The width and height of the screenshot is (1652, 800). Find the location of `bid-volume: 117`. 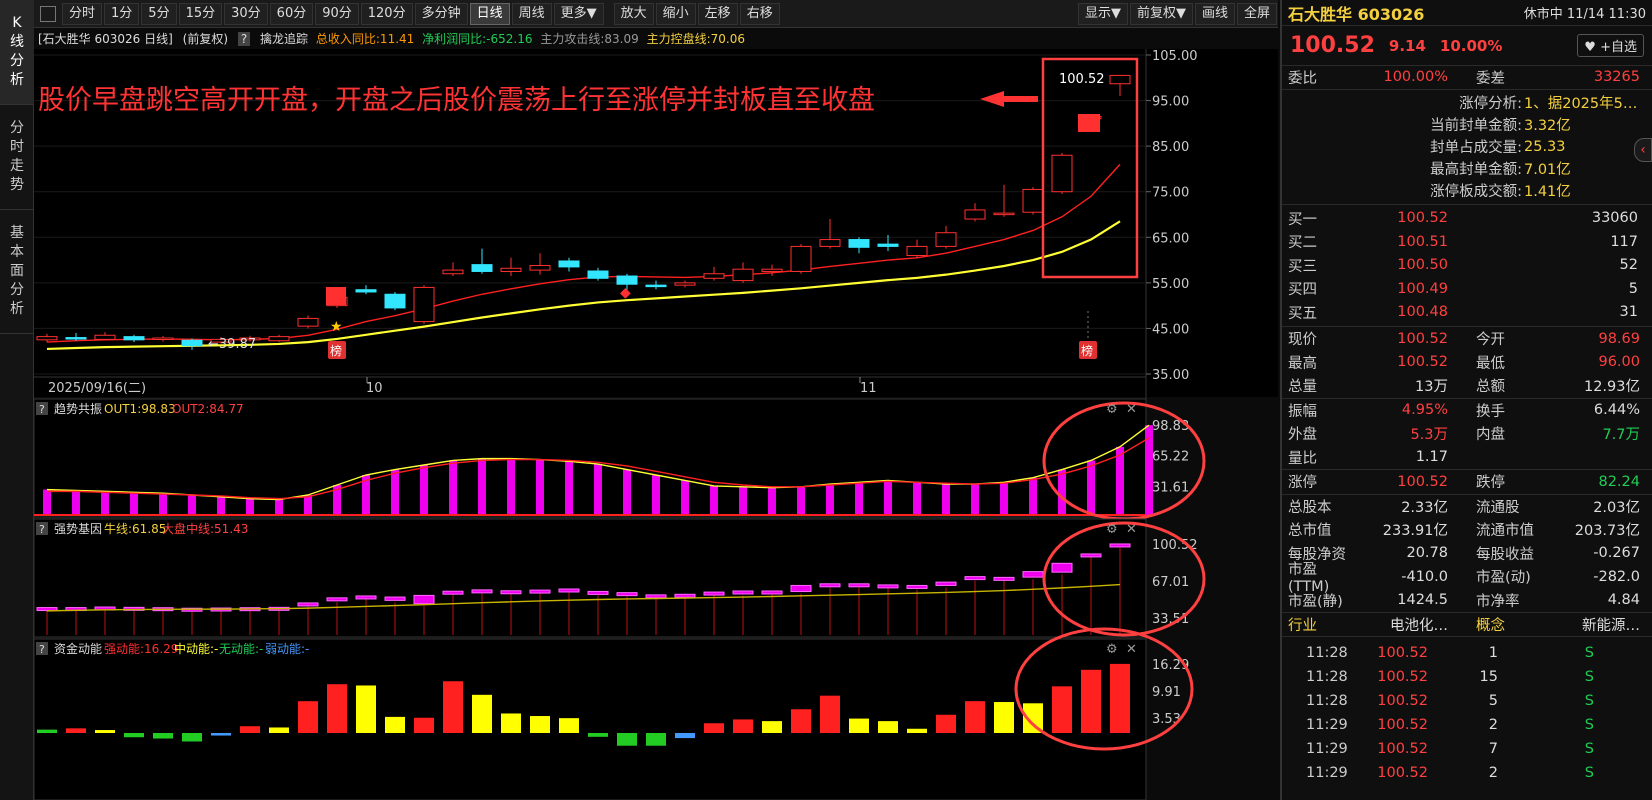

bid-volume: 117 is located at coordinates (1624, 241).